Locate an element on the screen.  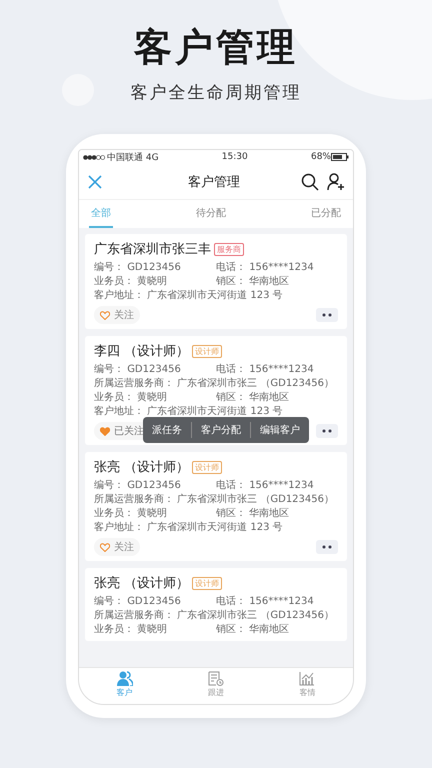
page-title: 客户管理 is located at coordinates (216, 47).